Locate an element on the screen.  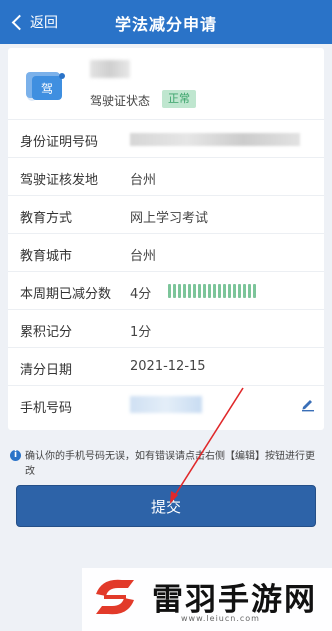
id-number-redacted is located at coordinates (215, 139).